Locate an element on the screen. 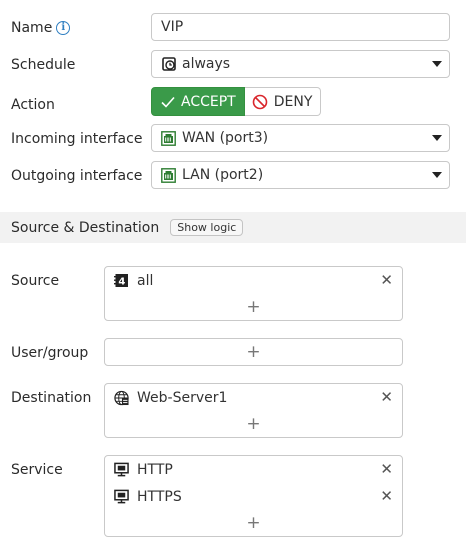 Image resolution: width=466 pixels, height=549 pixels. action-toggle: ACCEPT DENY is located at coordinates (236, 101).